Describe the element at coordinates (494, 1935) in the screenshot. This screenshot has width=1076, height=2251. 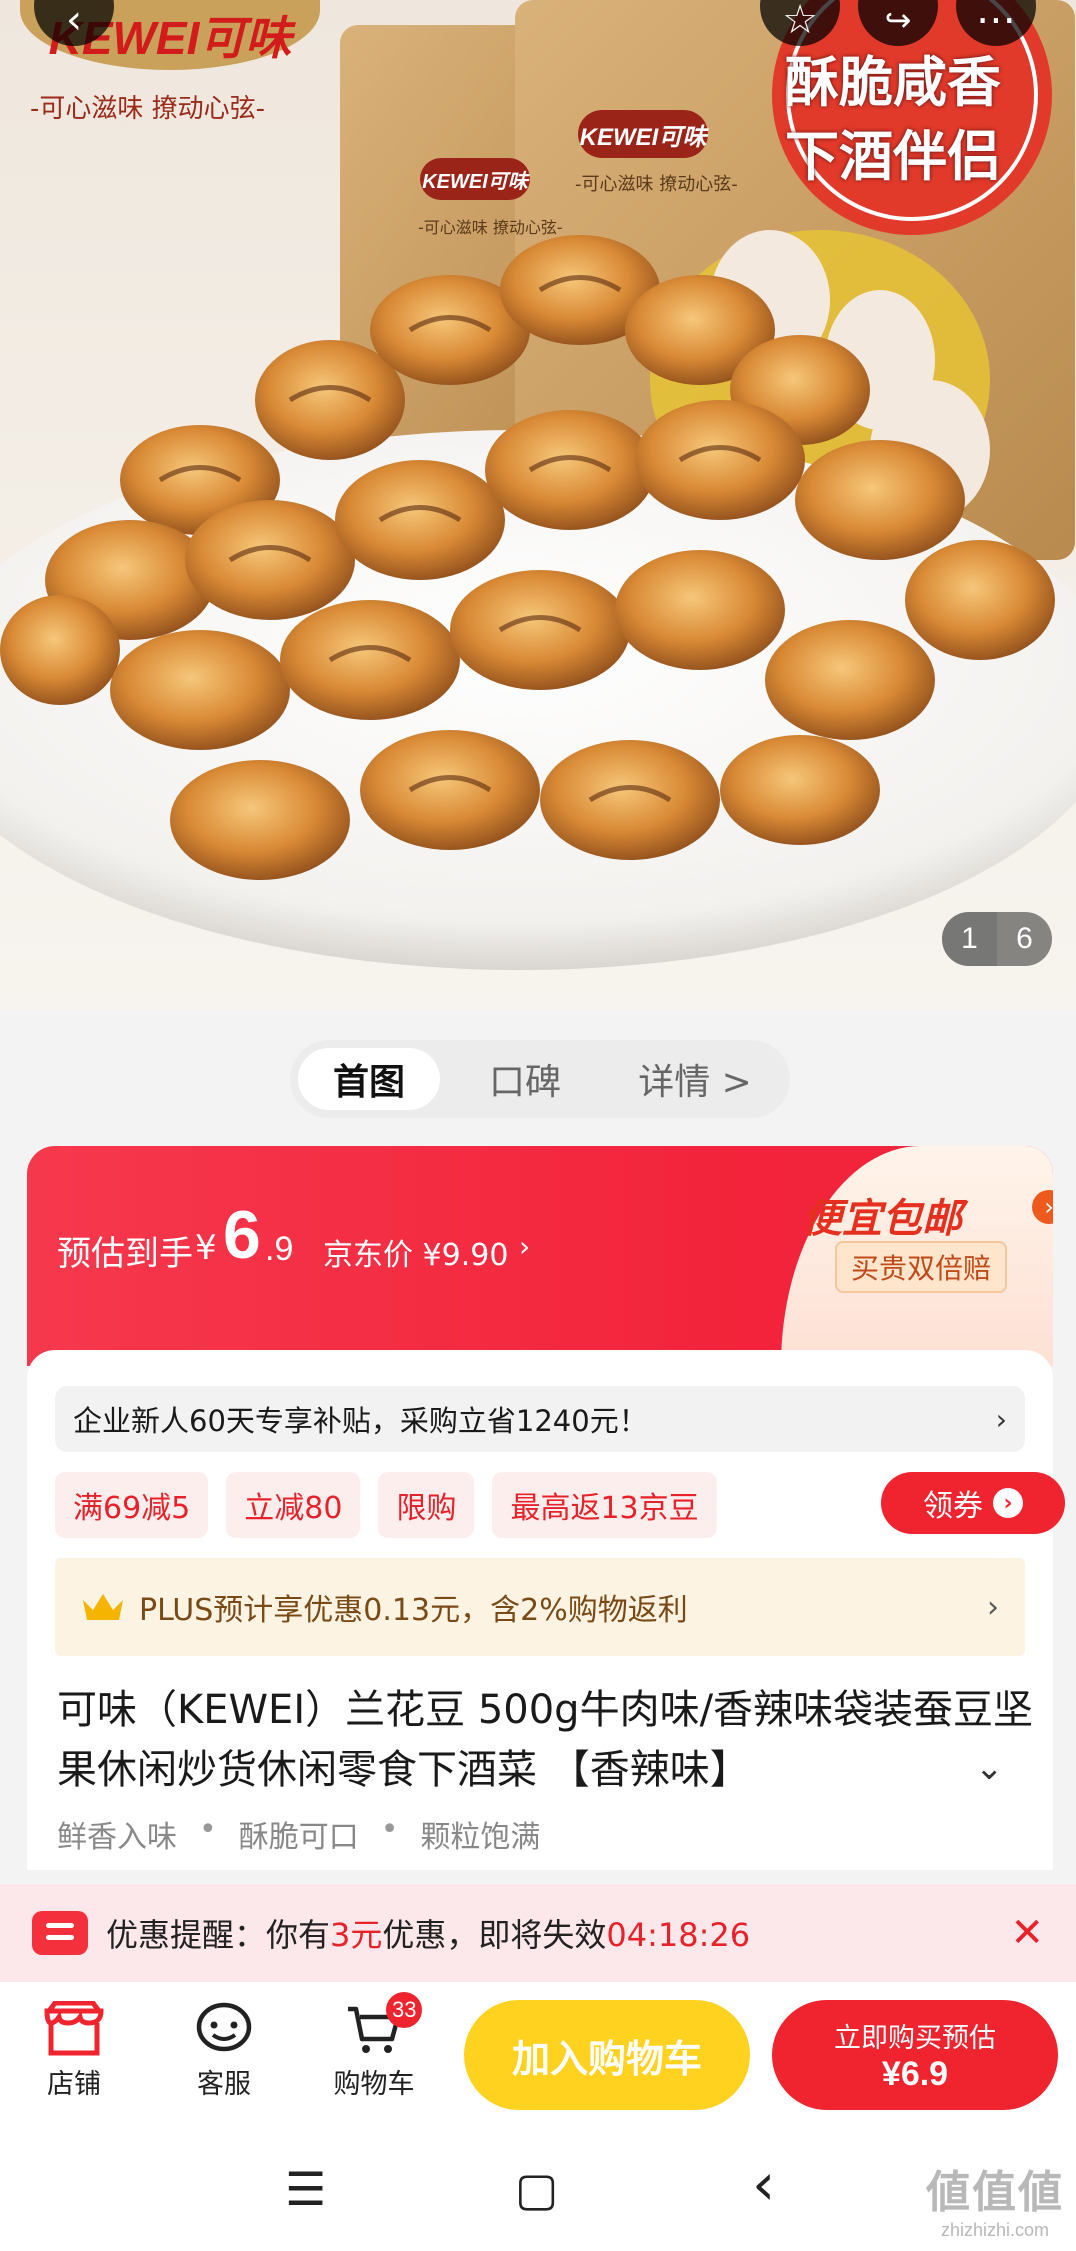
I see `reminder-middle: 优惠，即将失效` at that location.